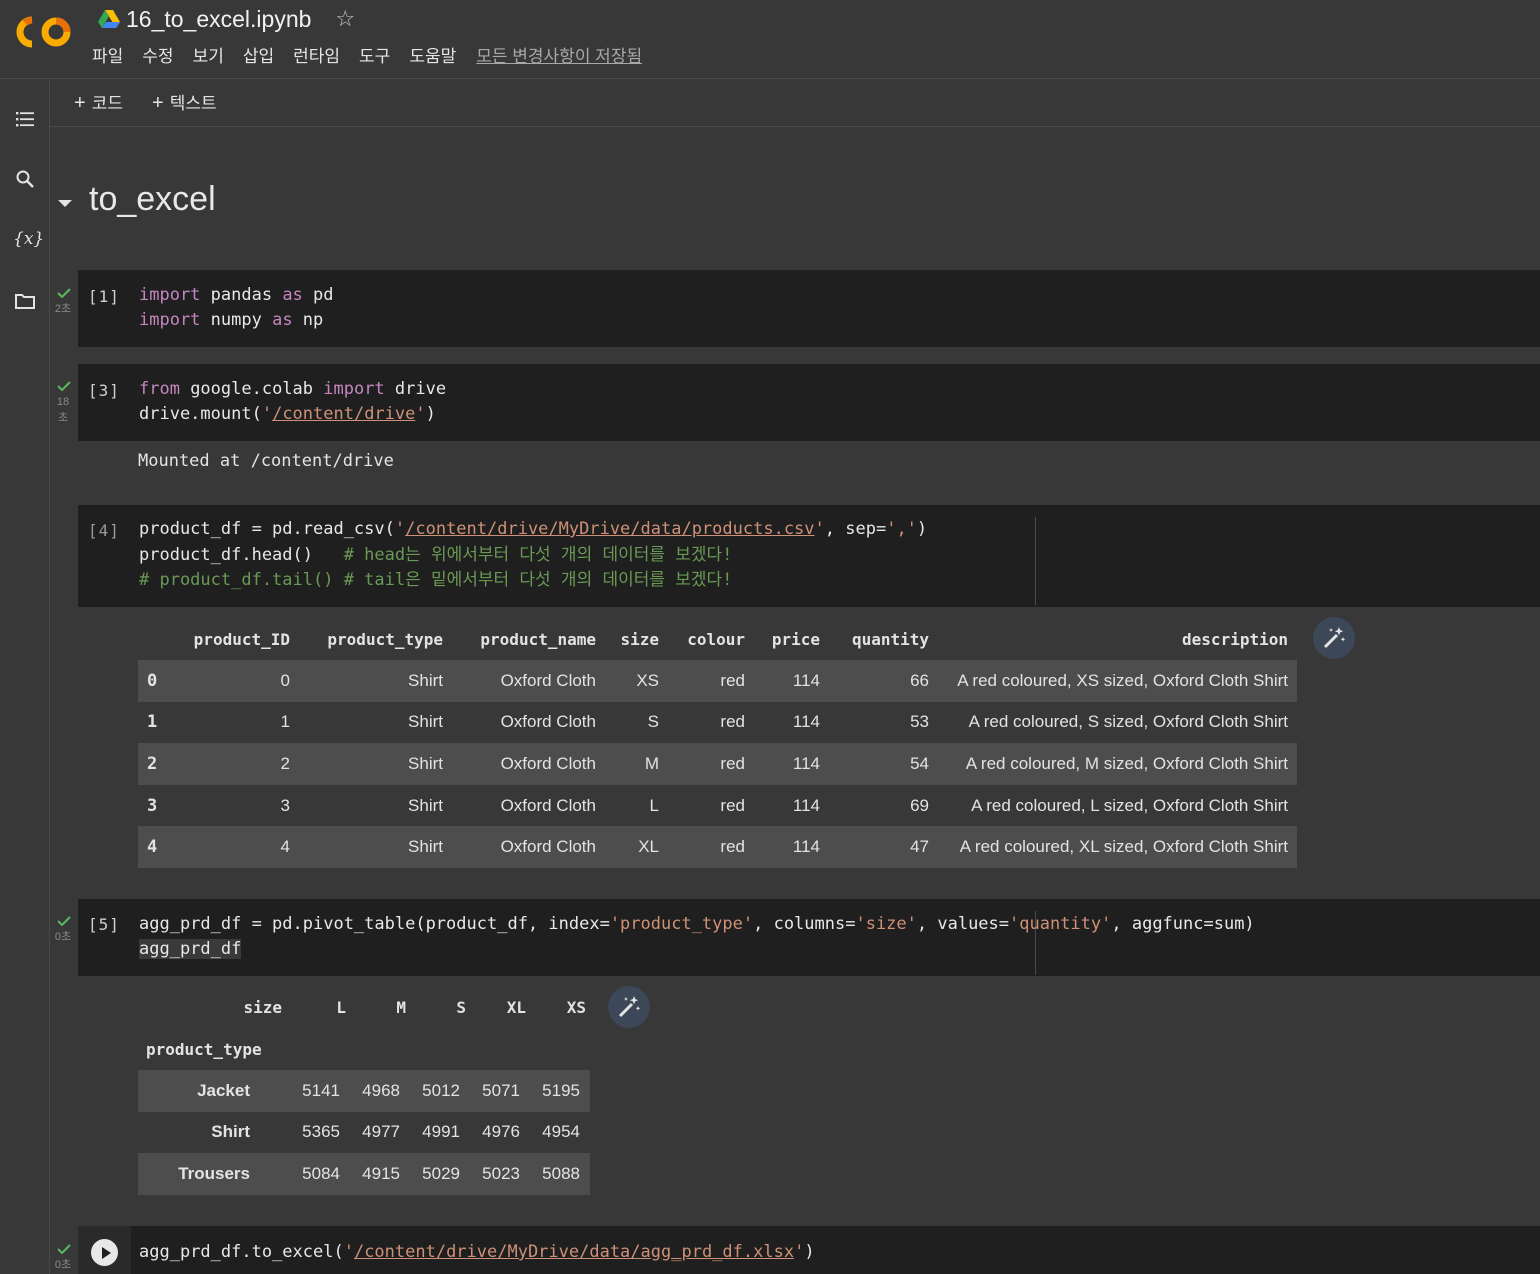 The image size is (1540, 1274). Describe the element at coordinates (919, 847) in the screenshot. I see `table-cell: 47` at that location.